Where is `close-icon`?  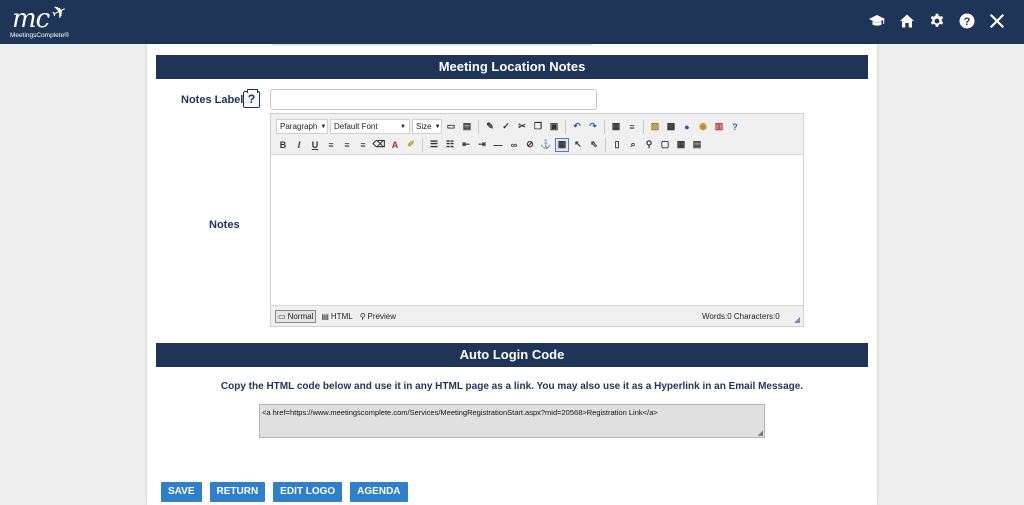
close-icon is located at coordinates (997, 21).